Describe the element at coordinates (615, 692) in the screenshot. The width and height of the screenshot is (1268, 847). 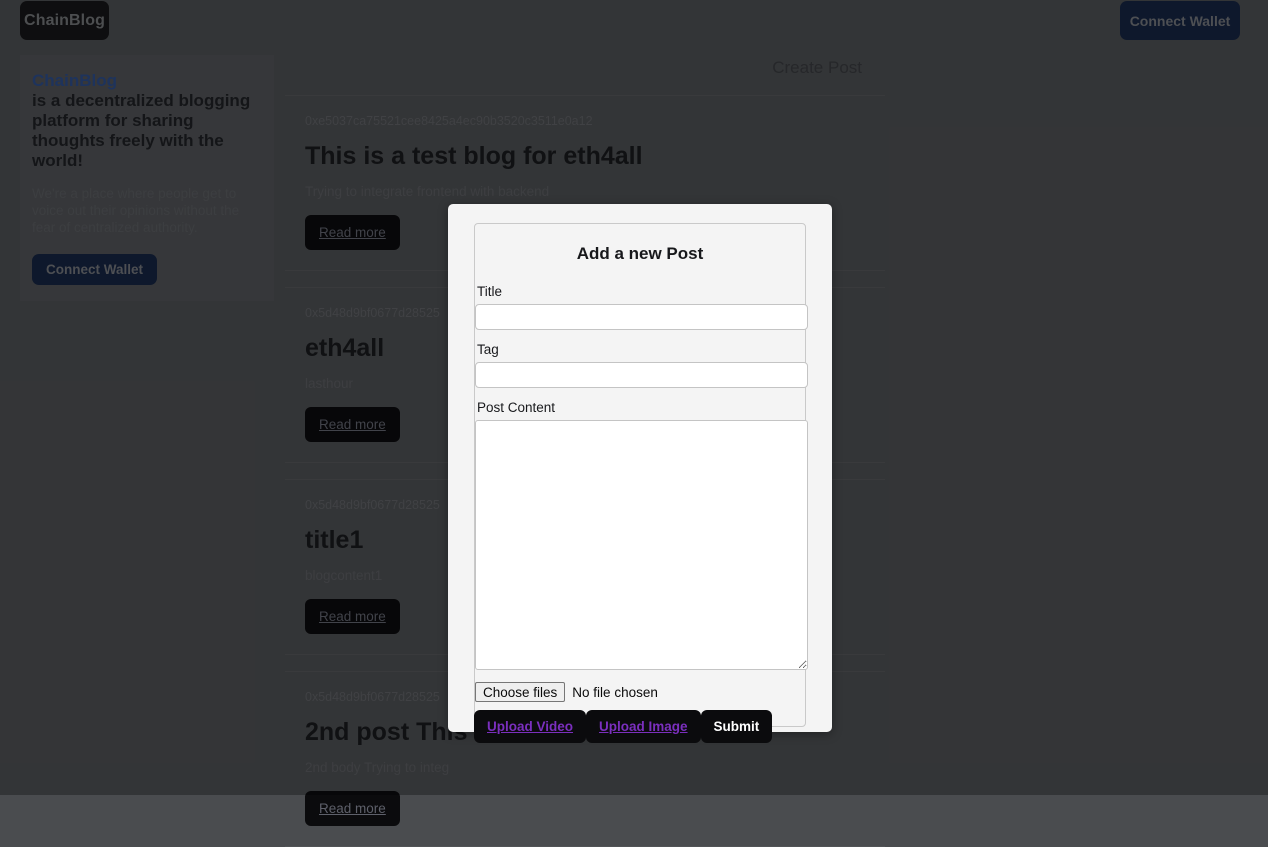
I see `file-status-label: No file chosen` at that location.